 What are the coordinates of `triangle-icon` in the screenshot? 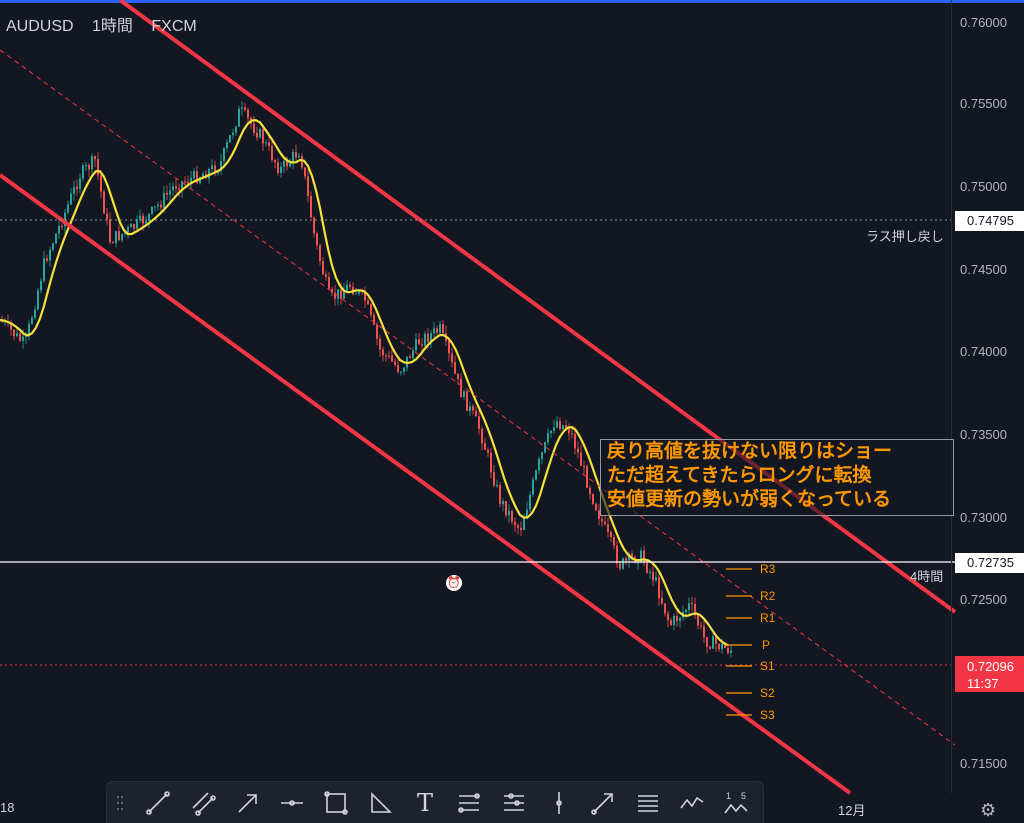 It's located at (381, 803).